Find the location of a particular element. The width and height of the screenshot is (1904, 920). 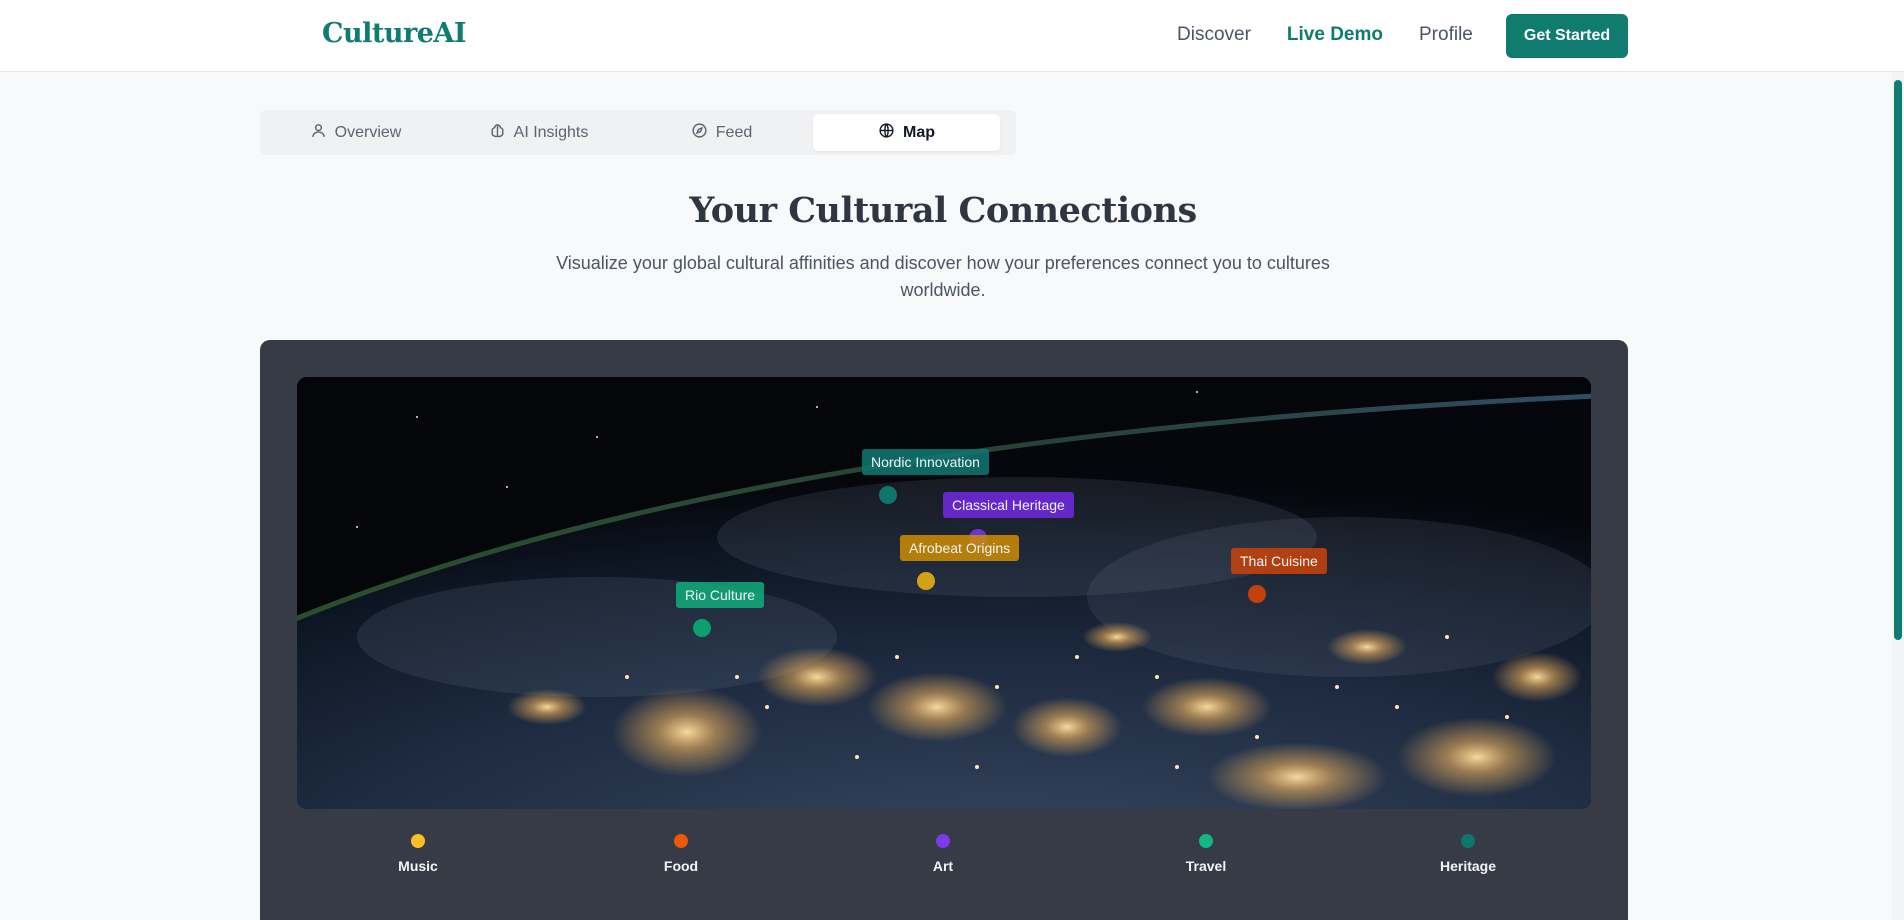

marker-label-classical-heritage: Classical Heritage is located at coordinates (1008, 505).